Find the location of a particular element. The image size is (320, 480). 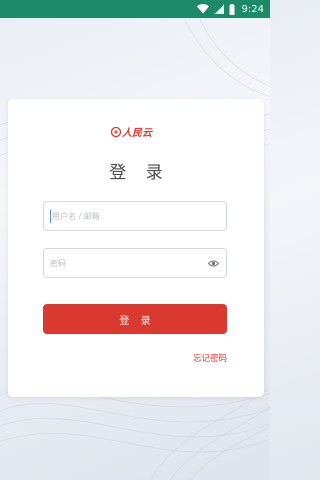

username-field is located at coordinates (135, 216).